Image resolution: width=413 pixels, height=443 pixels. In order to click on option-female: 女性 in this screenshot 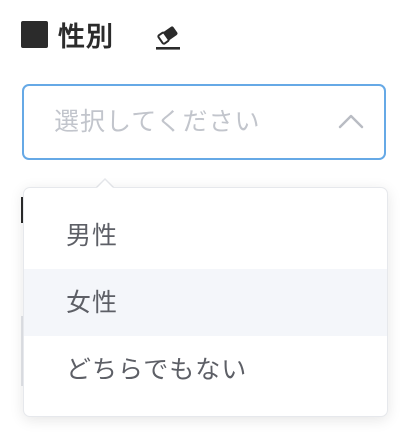, I will do `click(205, 302)`.